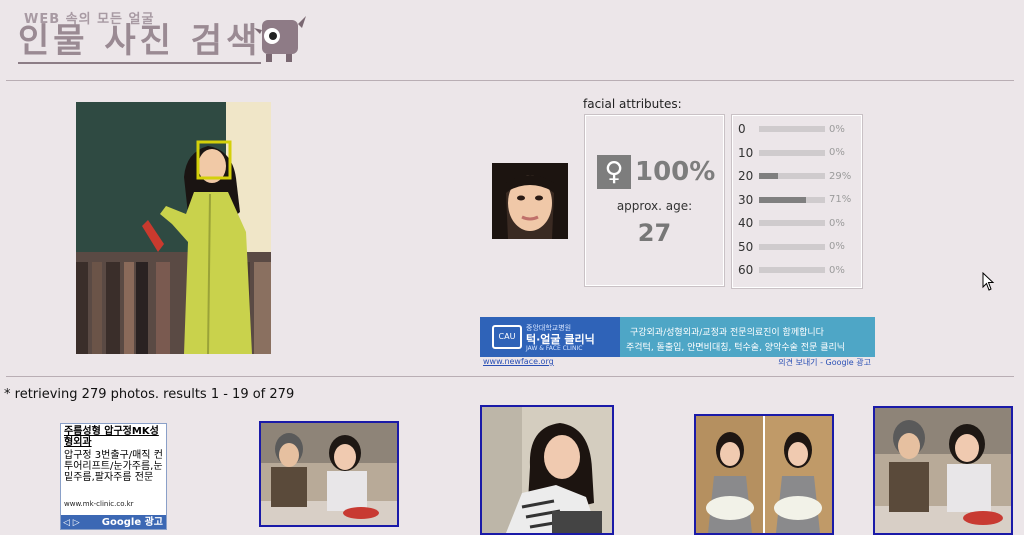  I want to click on detected-face-thumbnail, so click(530, 201).